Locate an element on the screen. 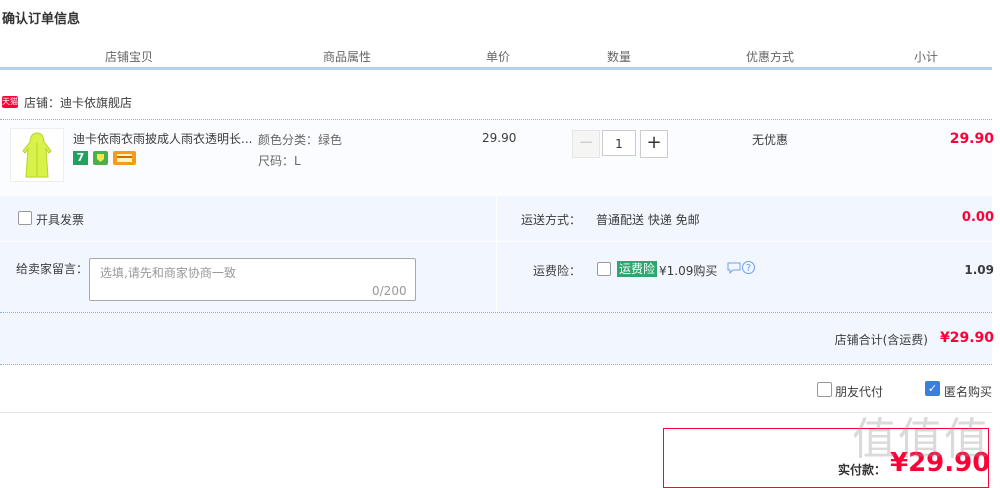 The image size is (1000, 488). shipping-method: 普通配送 快递 免邮 is located at coordinates (648, 219).